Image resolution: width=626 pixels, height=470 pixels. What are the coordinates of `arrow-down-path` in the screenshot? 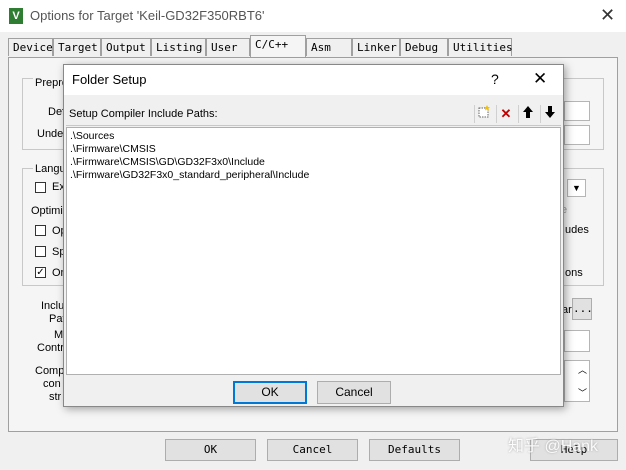 It's located at (550, 112).